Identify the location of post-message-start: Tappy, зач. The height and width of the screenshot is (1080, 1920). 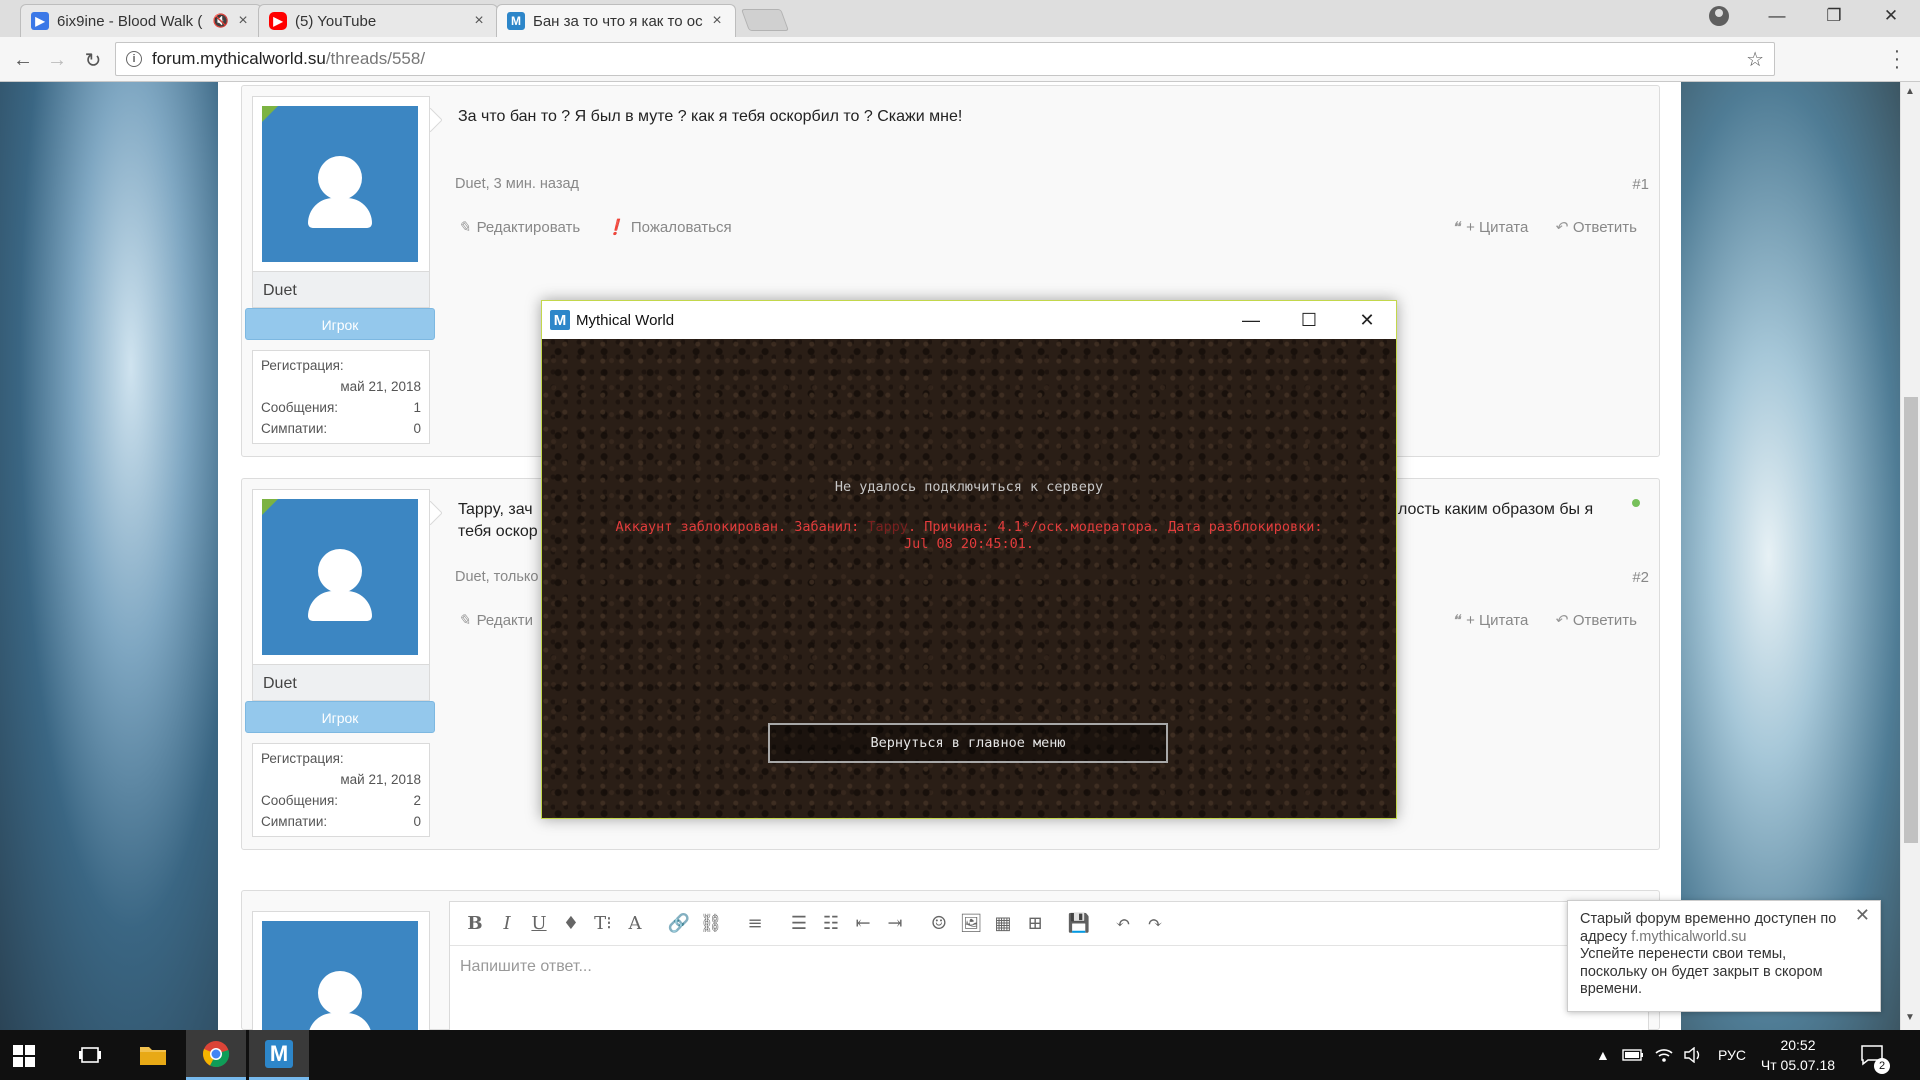
(495, 509).